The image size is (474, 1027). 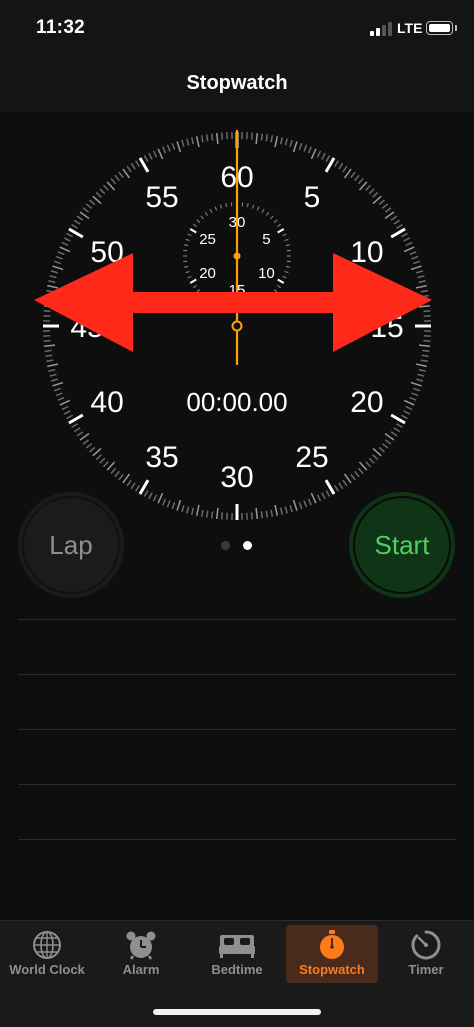 What do you see at coordinates (141, 945) in the screenshot?
I see `alarm-clock-icon` at bounding box center [141, 945].